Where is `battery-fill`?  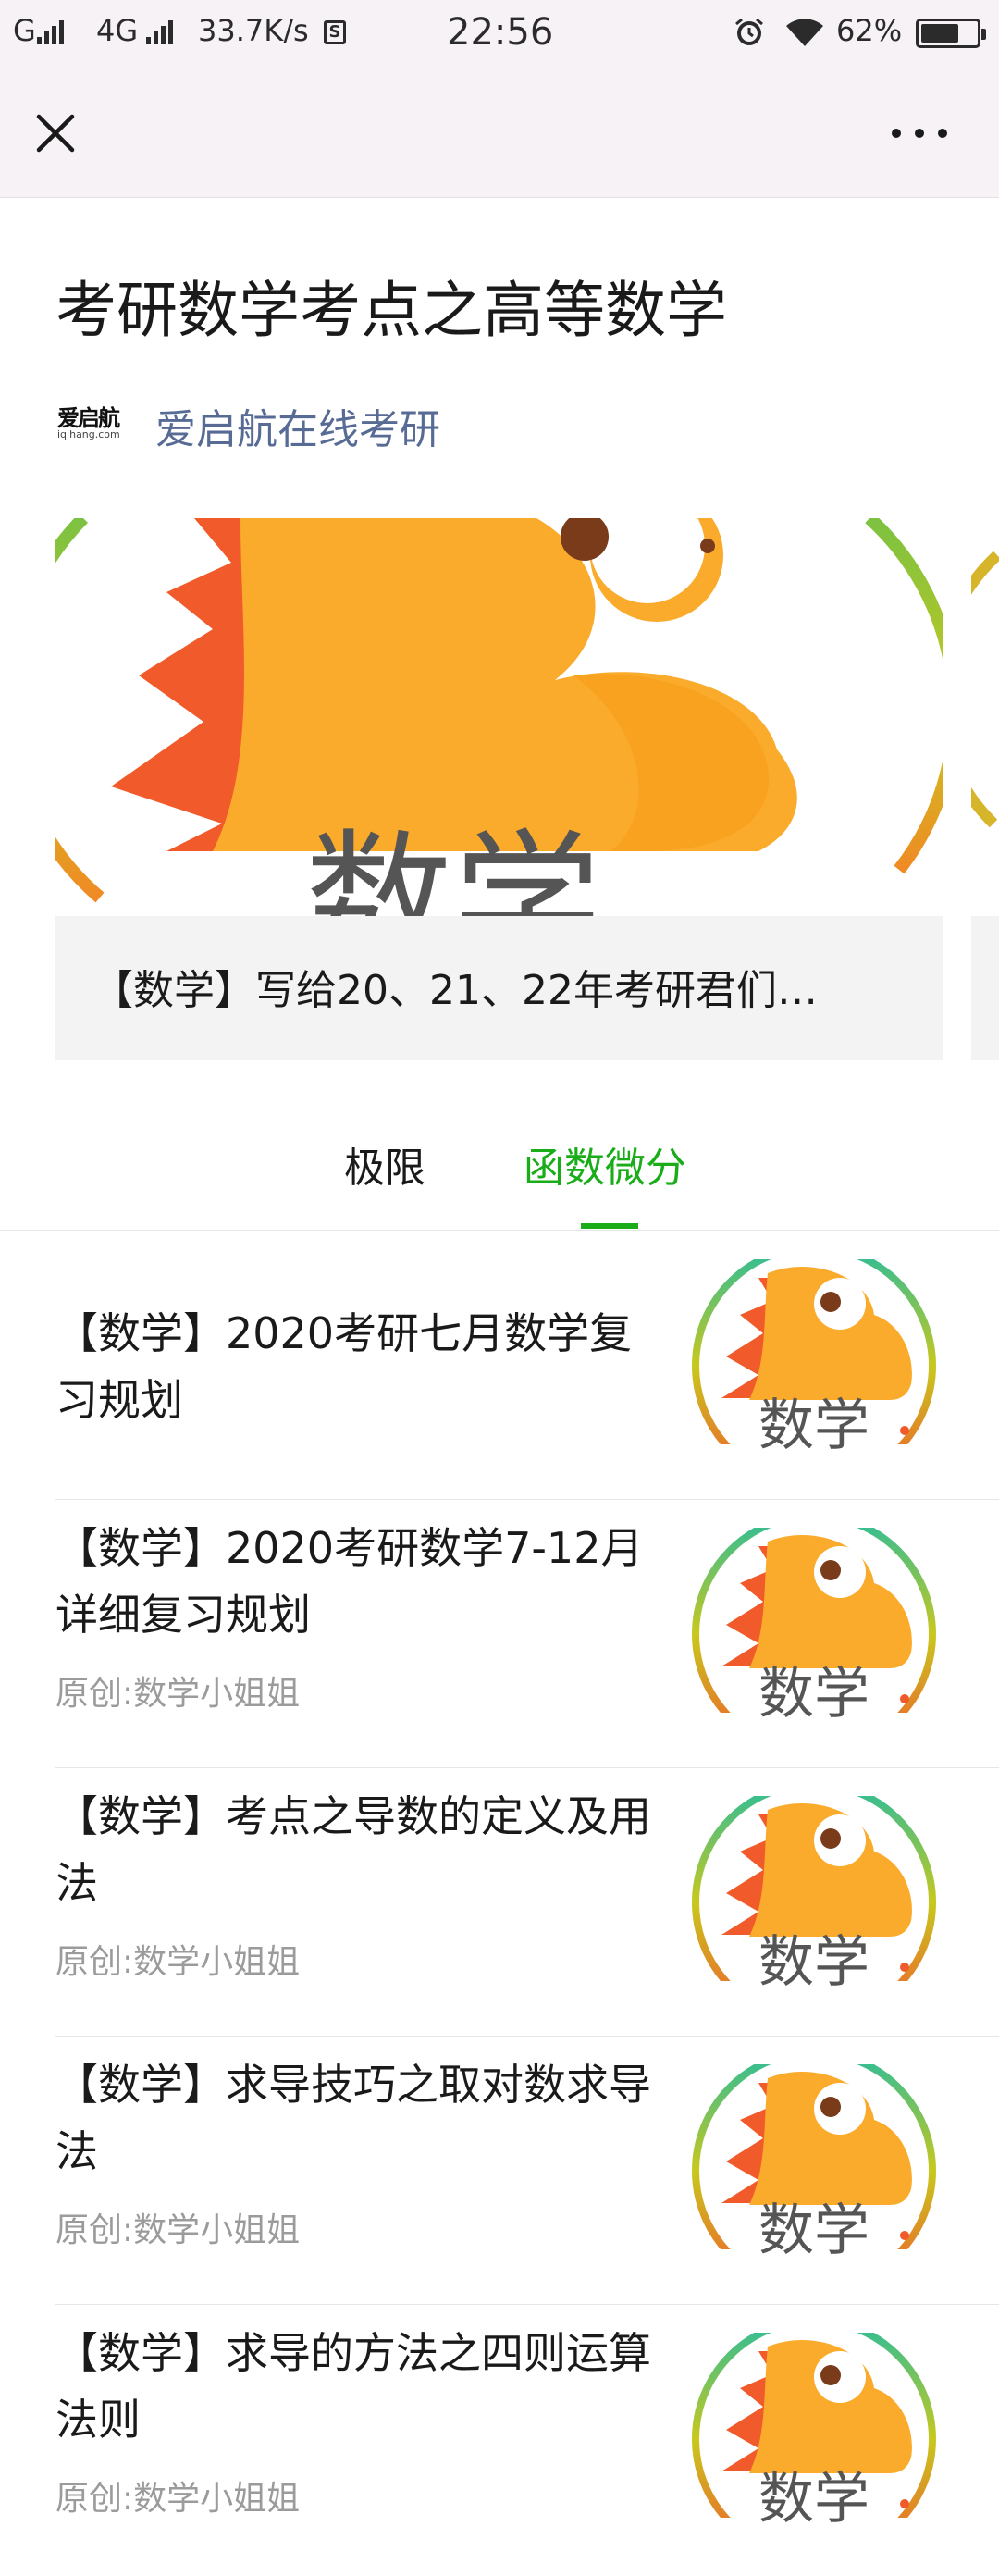 battery-fill is located at coordinates (940, 33).